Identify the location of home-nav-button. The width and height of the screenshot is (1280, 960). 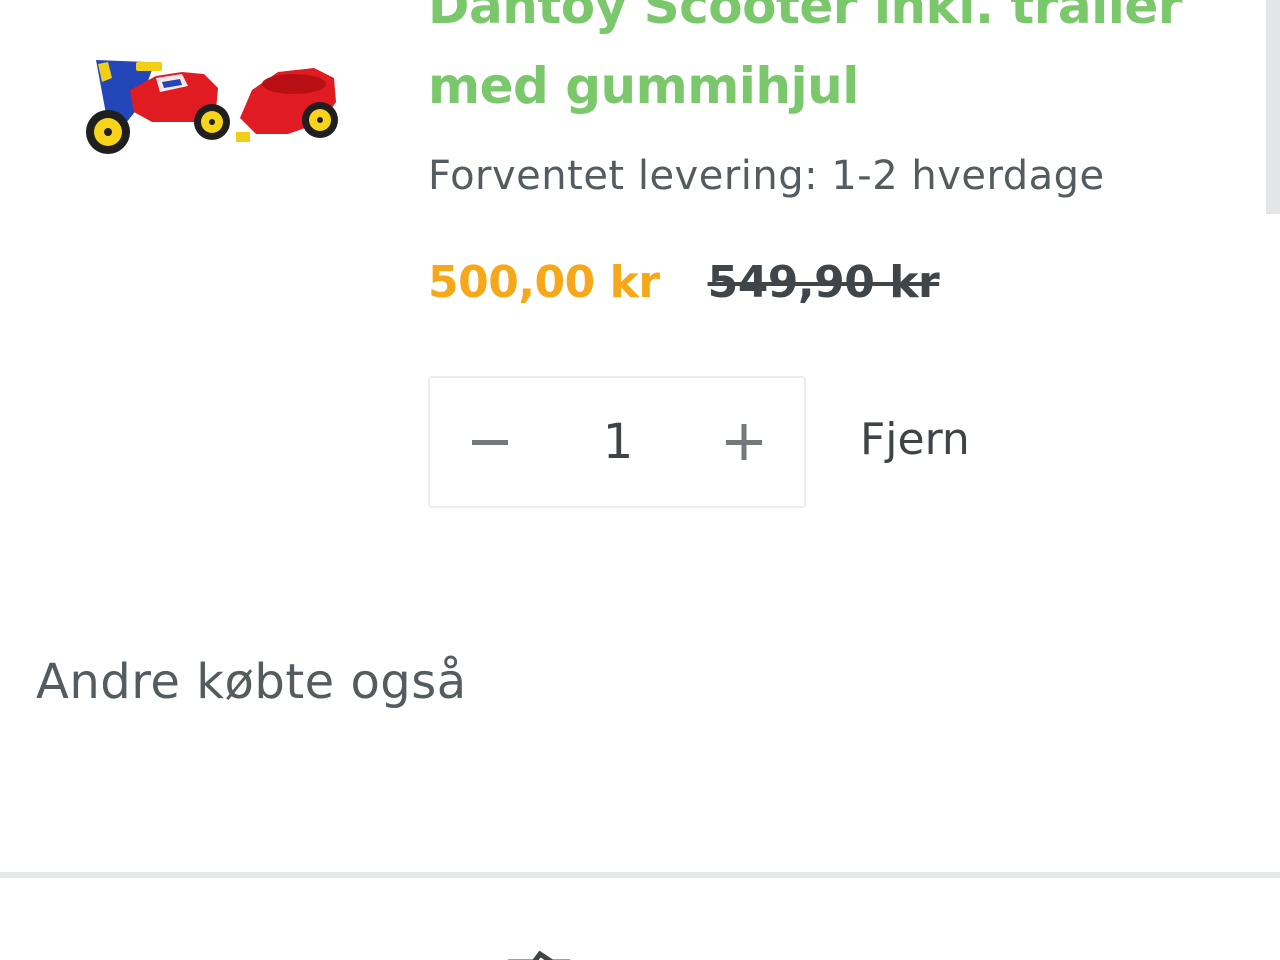
(540, 952).